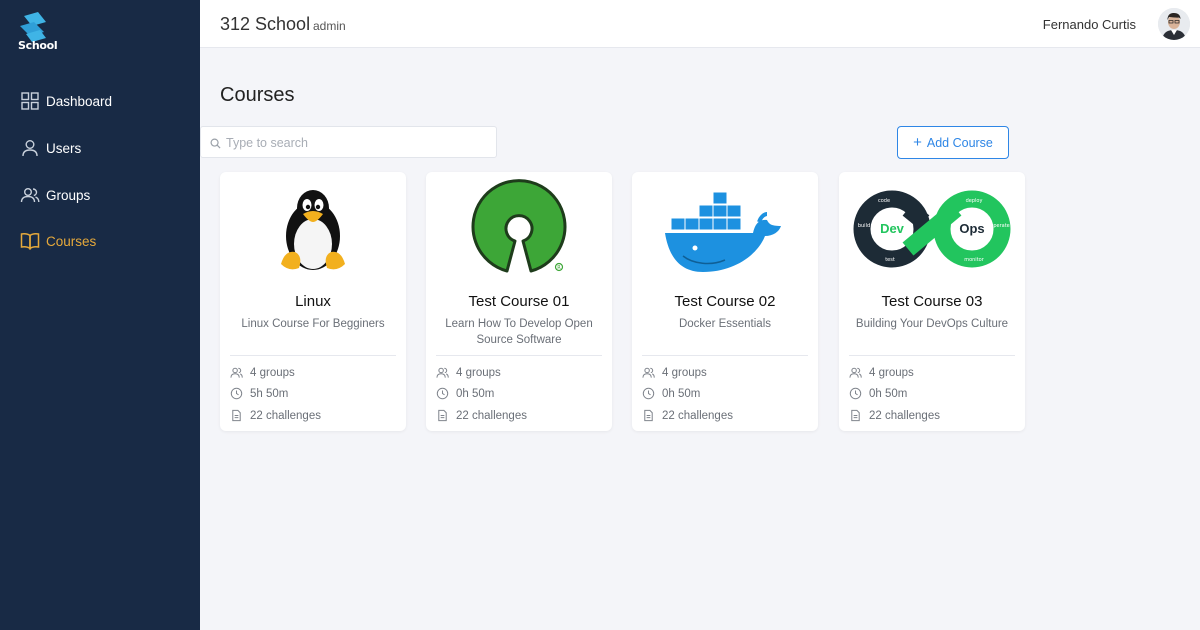  I want to click on search-box, so click(348, 142).